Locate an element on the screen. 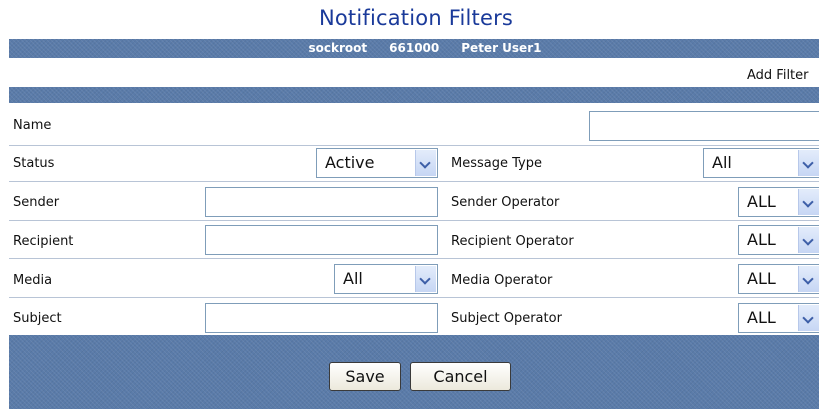 This screenshot has width=819, height=409. account-id: 661000 is located at coordinates (414, 48).